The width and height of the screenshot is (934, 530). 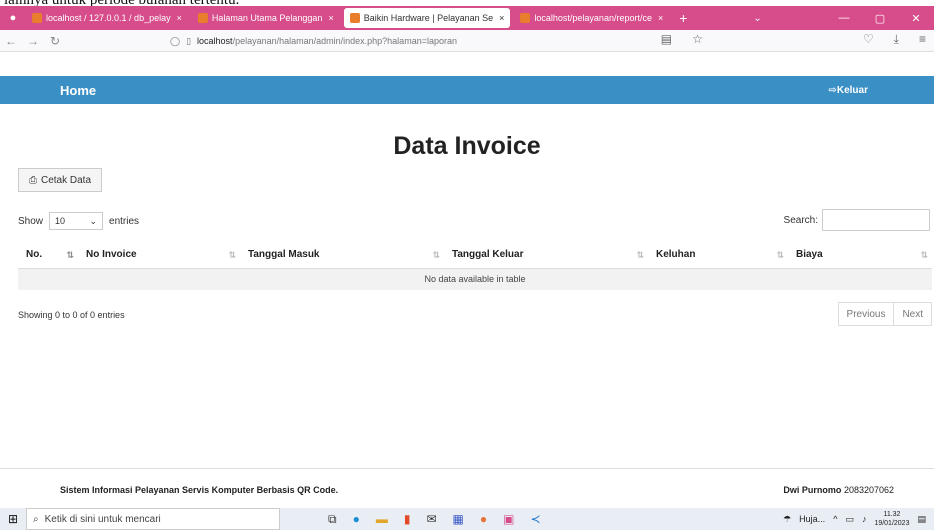 I want to click on home-link: Home, so click(x=78, y=90).